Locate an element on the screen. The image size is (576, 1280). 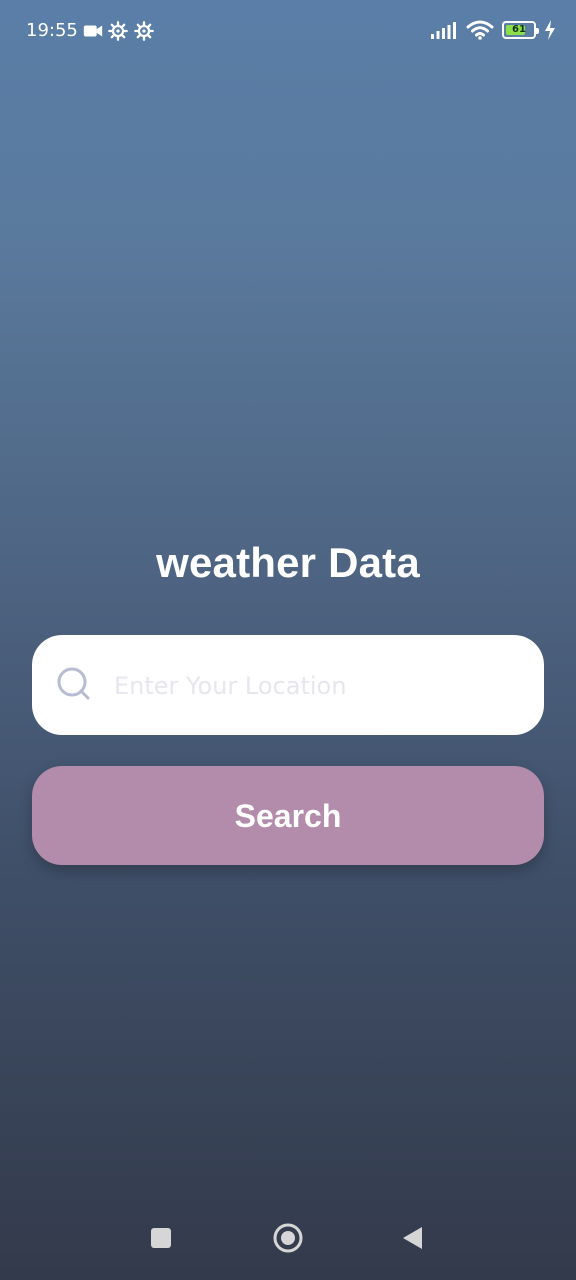
signal-bars-icon is located at coordinates (443, 30).